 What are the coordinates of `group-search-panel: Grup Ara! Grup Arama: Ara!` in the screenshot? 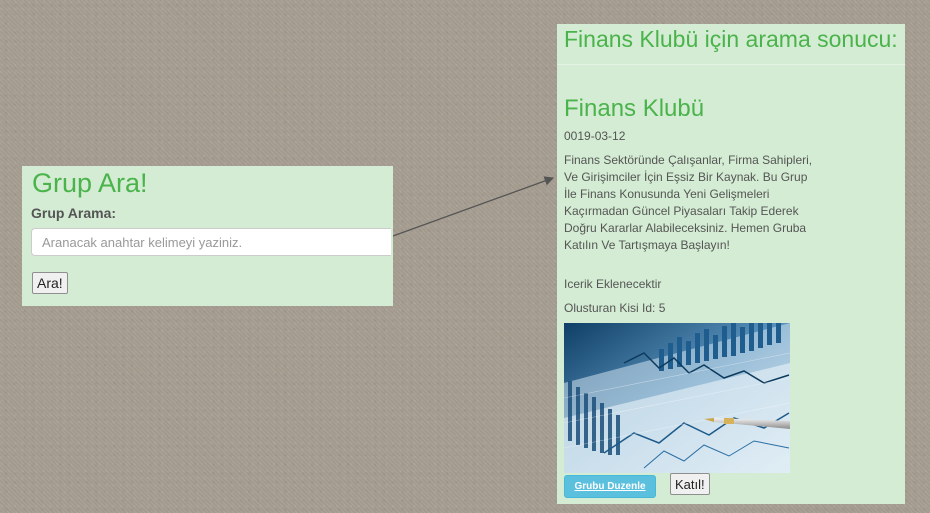 It's located at (207, 236).